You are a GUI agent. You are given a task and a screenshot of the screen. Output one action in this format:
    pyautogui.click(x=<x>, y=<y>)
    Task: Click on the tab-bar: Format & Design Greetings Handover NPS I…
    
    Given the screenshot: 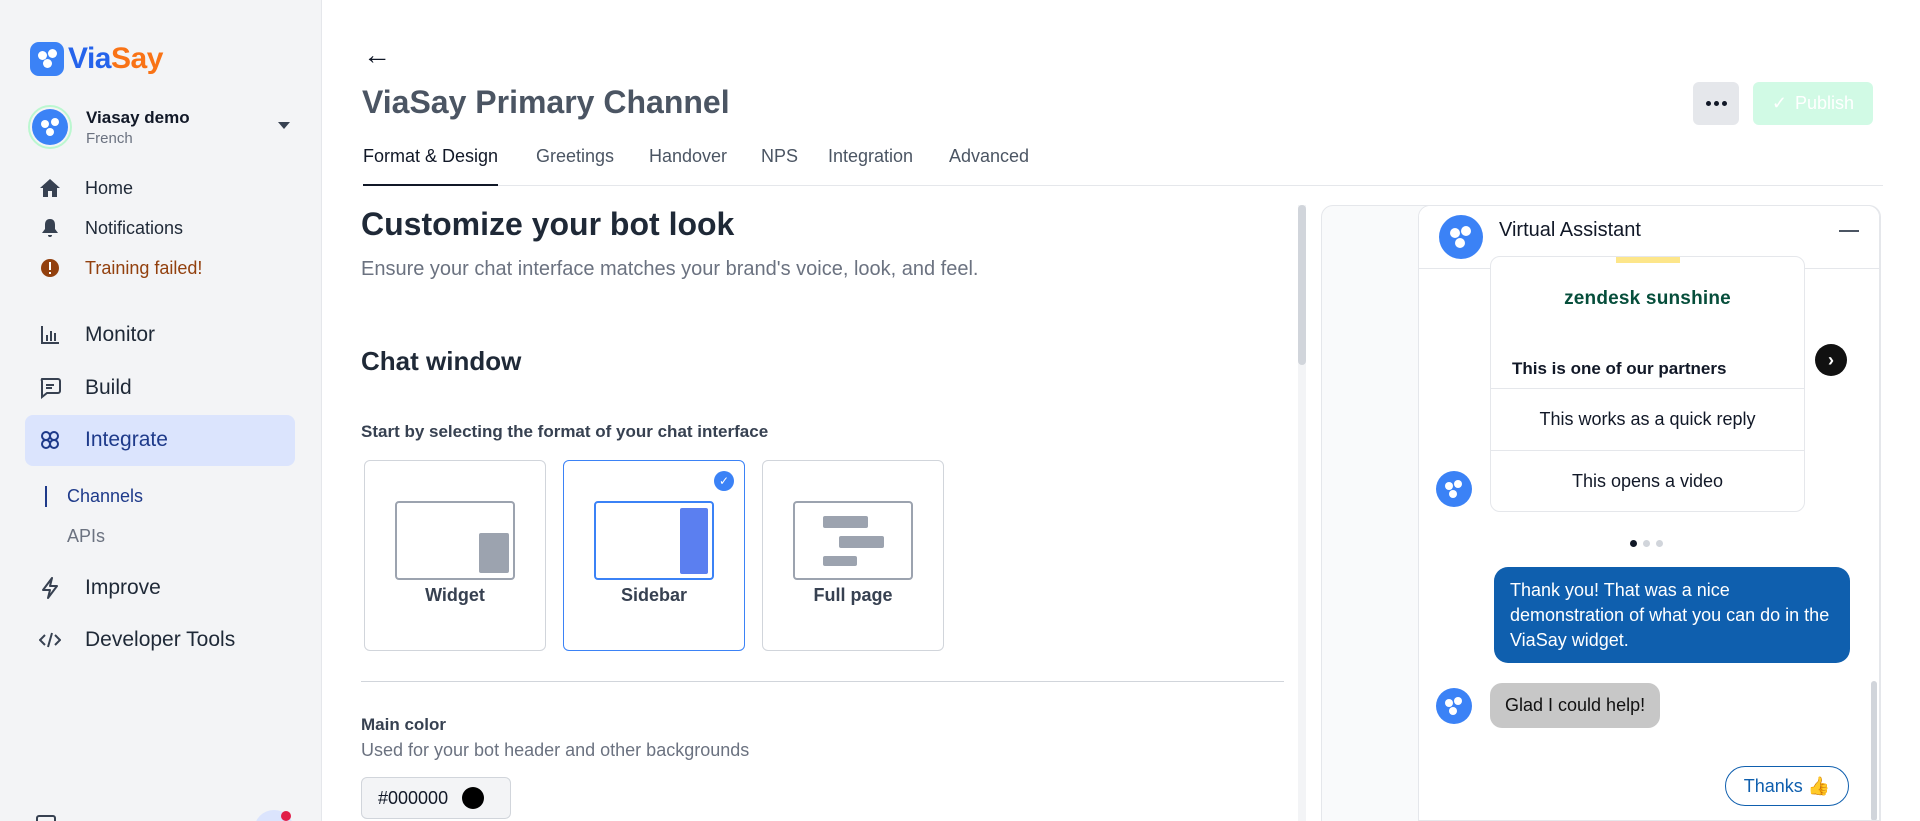 What is the action you would take?
    pyautogui.click(x=1123, y=166)
    